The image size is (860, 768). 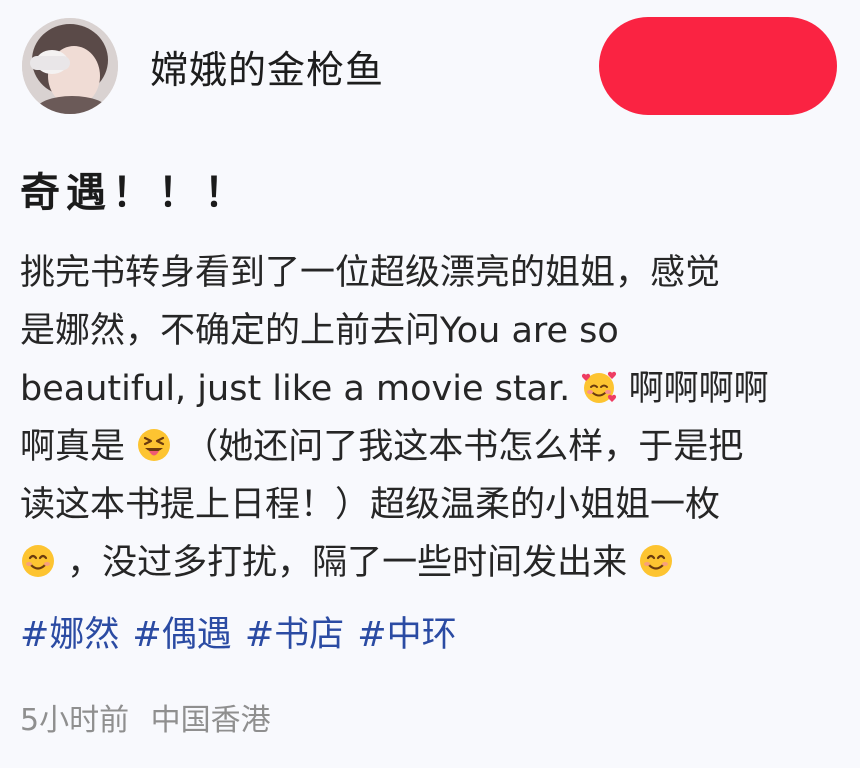 What do you see at coordinates (347, 563) in the screenshot?
I see `body-text: ，没过多打扰，隔了一些时间发出来` at bounding box center [347, 563].